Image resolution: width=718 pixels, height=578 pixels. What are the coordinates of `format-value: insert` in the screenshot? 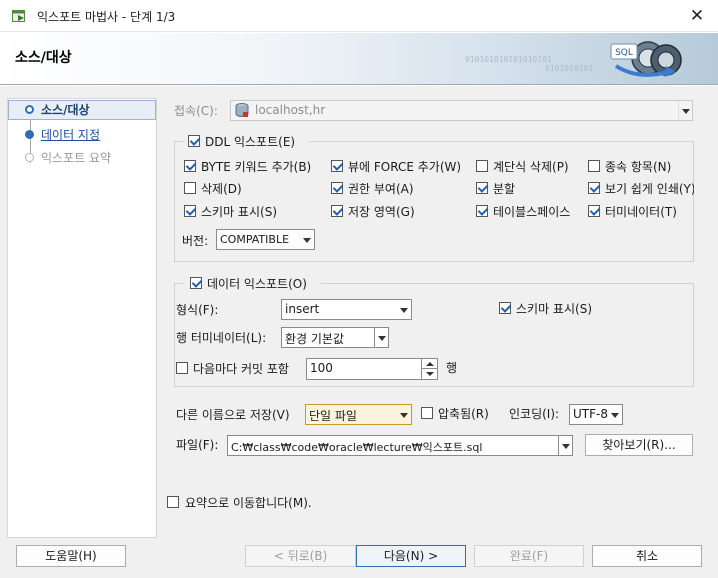 It's located at (302, 309).